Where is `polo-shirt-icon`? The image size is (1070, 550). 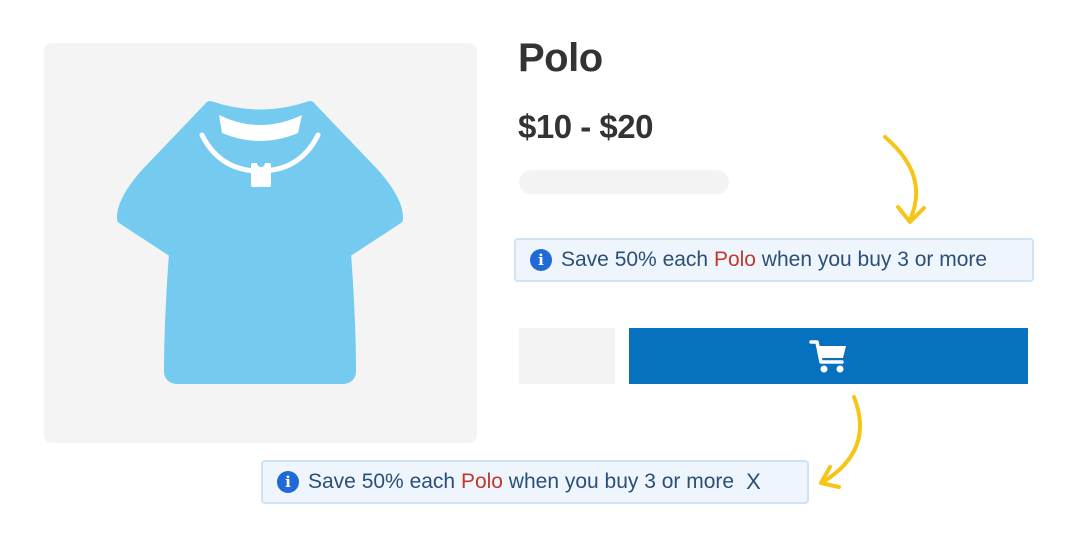 polo-shirt-icon is located at coordinates (260, 242).